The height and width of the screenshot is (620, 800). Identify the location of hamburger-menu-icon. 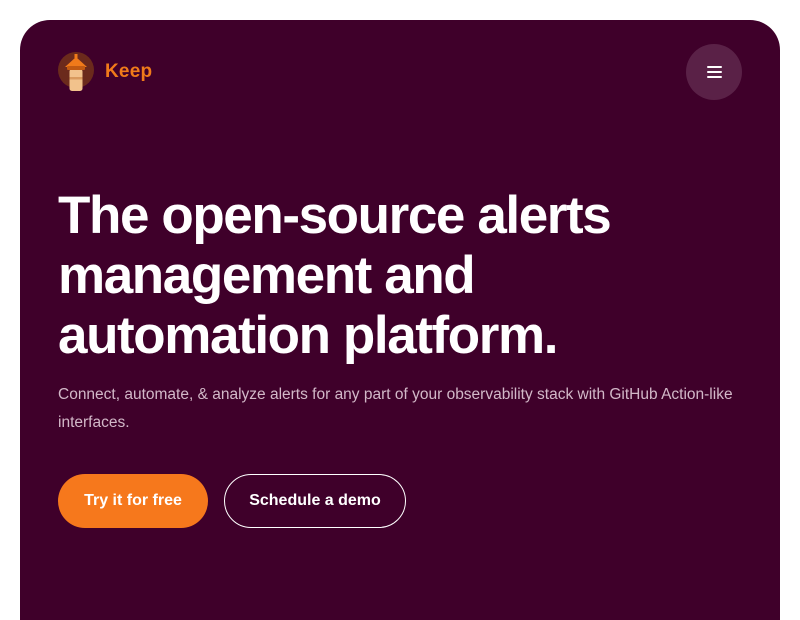
(714, 72).